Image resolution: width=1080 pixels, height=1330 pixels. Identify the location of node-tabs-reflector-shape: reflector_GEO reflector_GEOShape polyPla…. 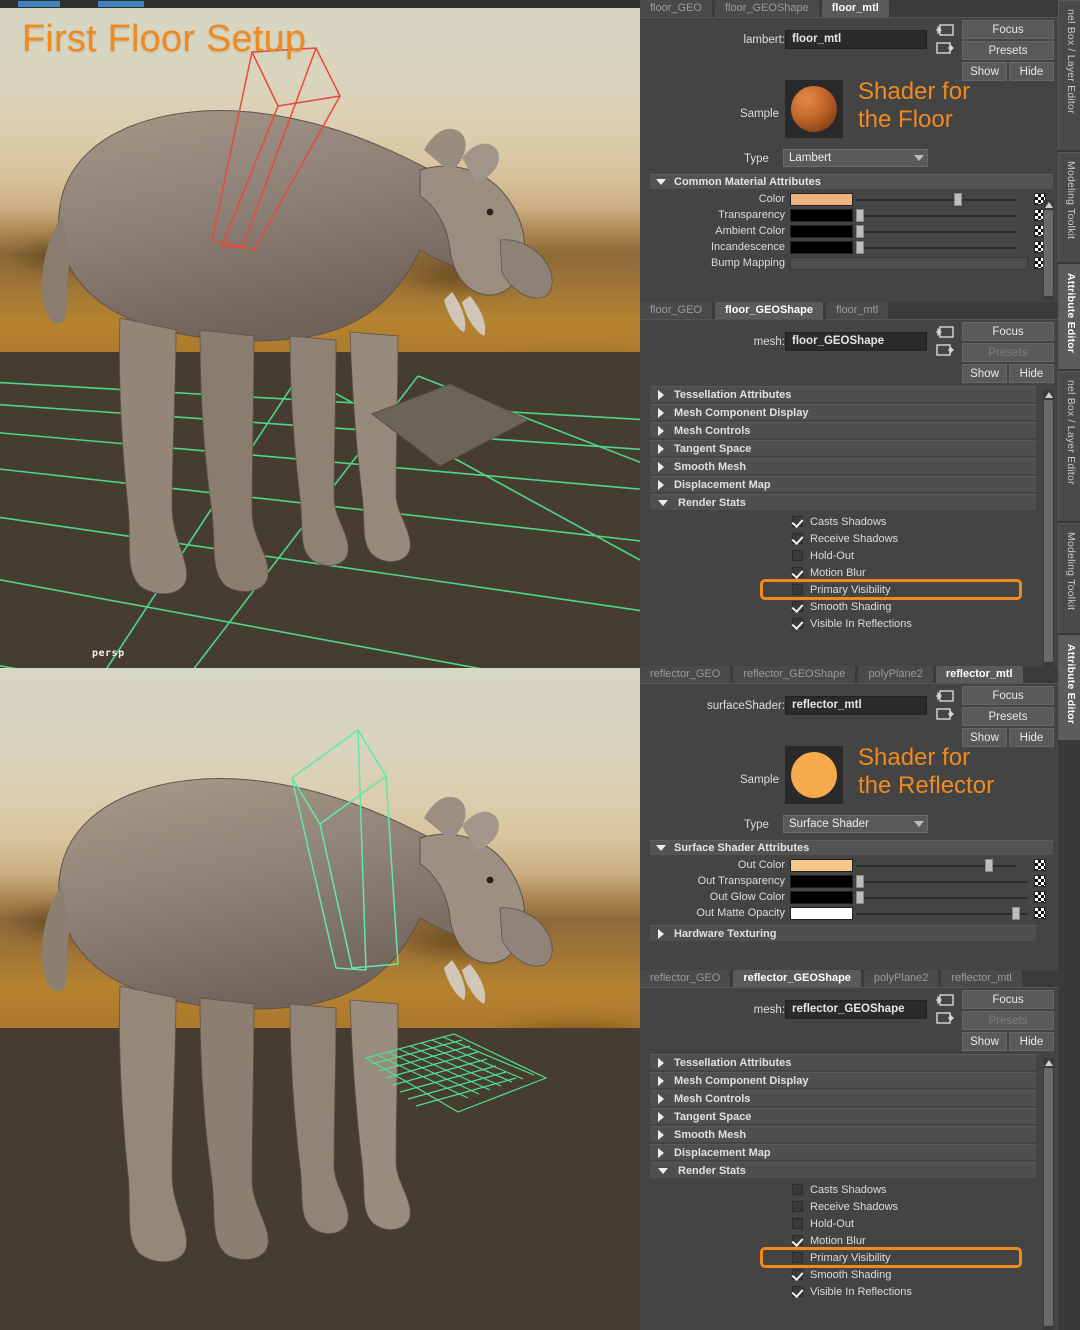
(849, 979).